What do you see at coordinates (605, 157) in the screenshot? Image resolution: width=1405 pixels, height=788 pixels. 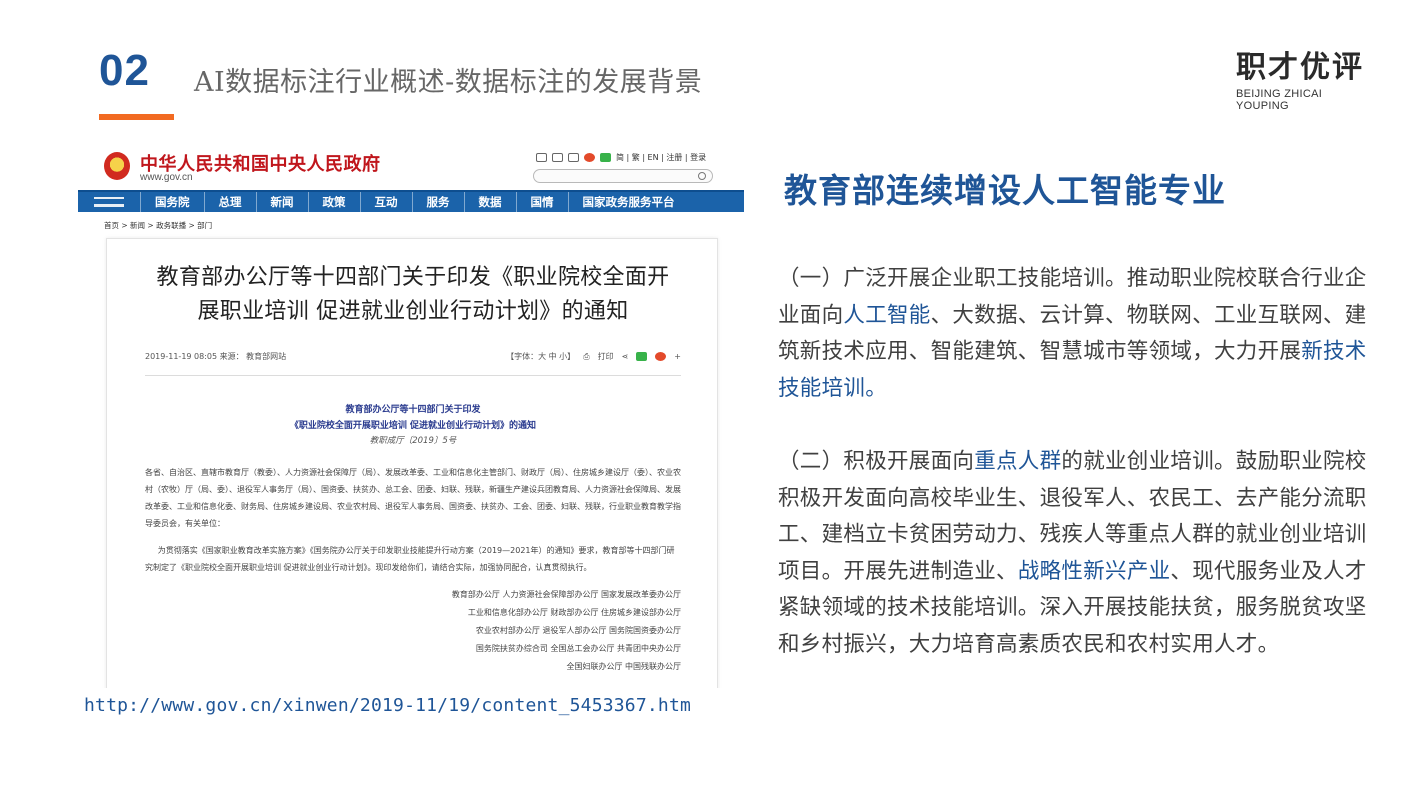 I see `wechat-icon` at bounding box center [605, 157].